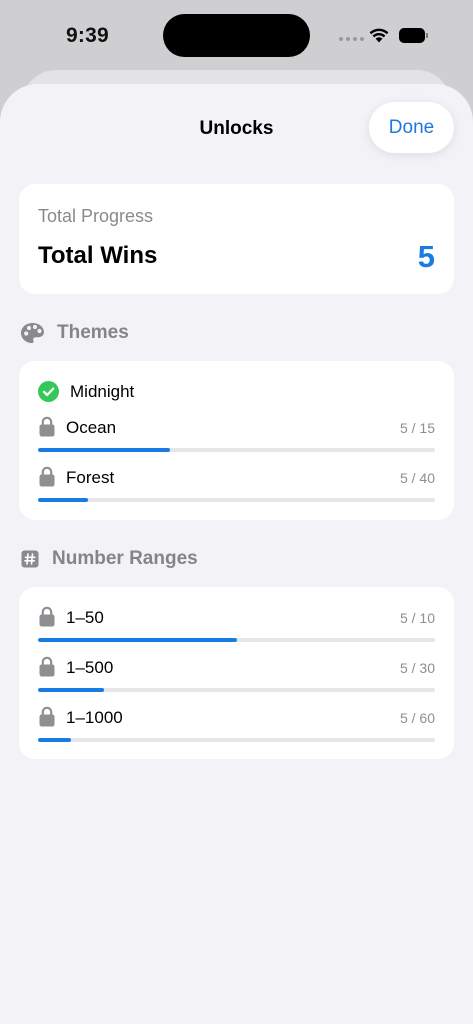 This screenshot has height=1024, width=473. Describe the element at coordinates (417, 718) in the screenshot. I see `range-progress-count: 5 / 60` at that location.